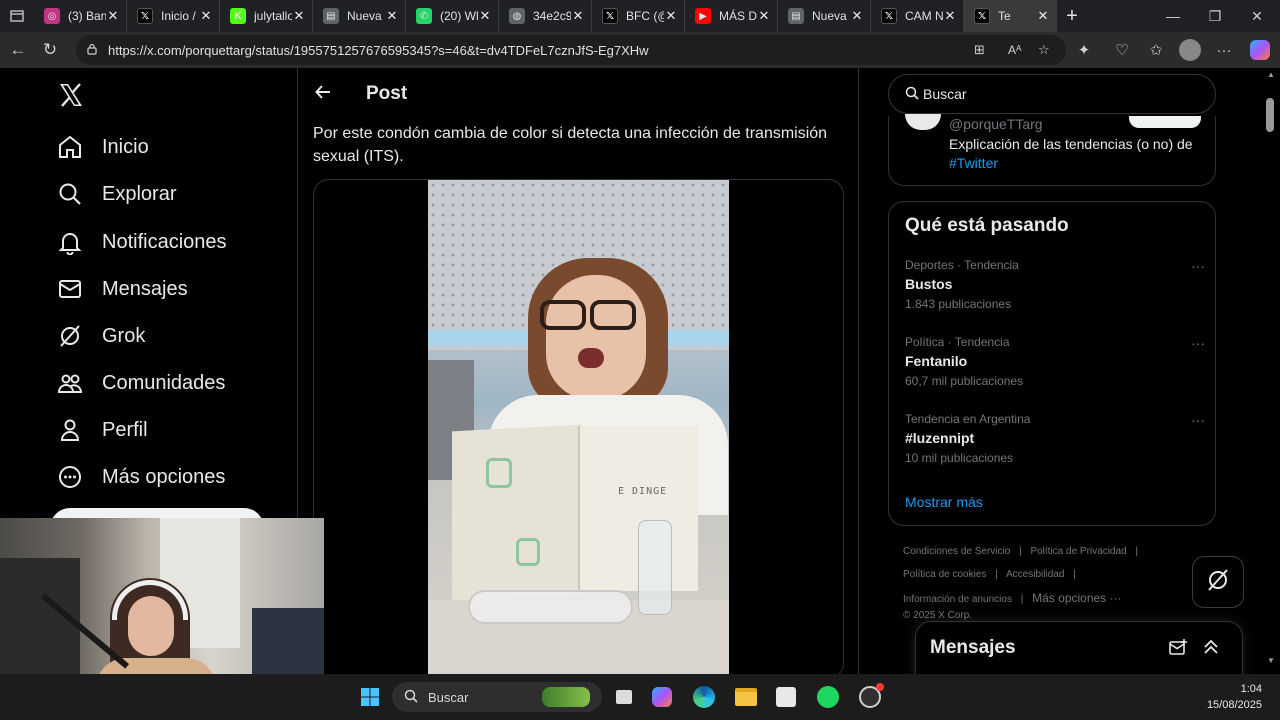 The image size is (1280, 720). What do you see at coordinates (746, 697) in the screenshot?
I see `file-explorer-icon` at bounding box center [746, 697].